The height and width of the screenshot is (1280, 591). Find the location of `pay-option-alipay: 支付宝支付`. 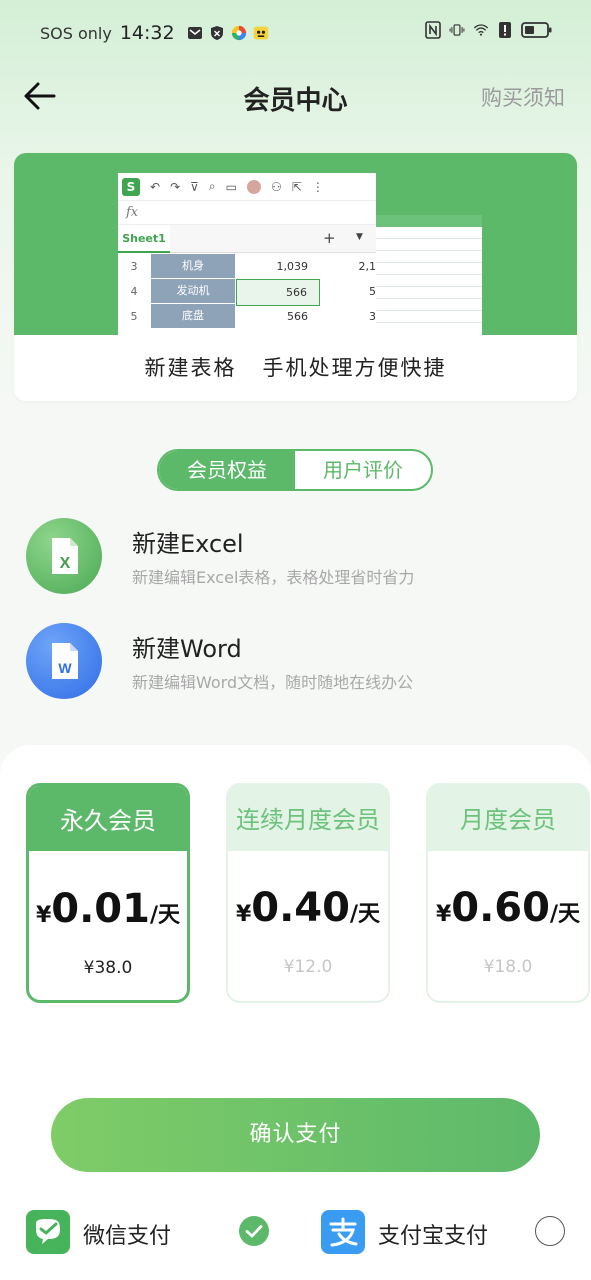

pay-option-alipay: 支付宝支付 is located at coordinates (421, 1233).